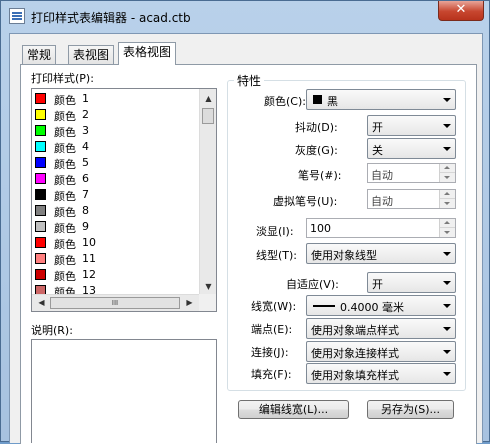  I want to click on app-icon, so click(17, 16).